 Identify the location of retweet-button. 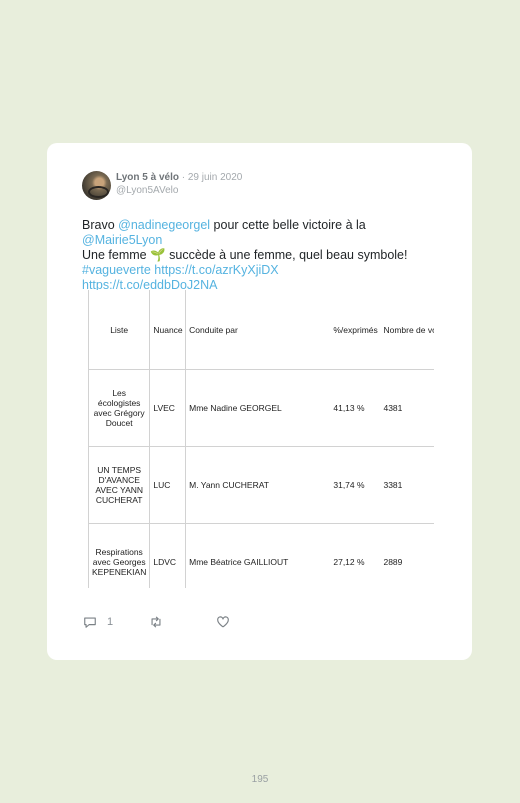
(156, 622).